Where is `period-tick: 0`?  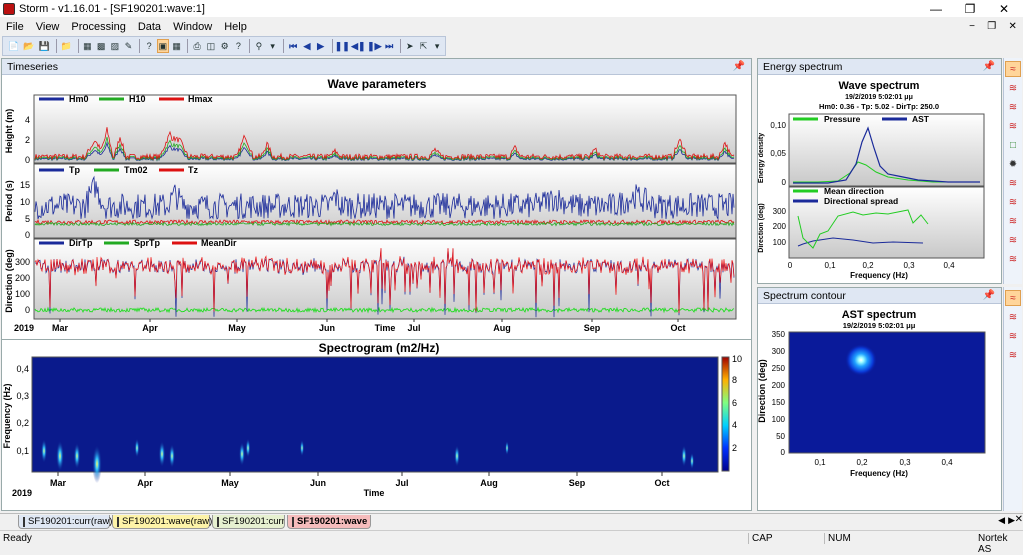
period-tick: 0 is located at coordinates (27, 235).